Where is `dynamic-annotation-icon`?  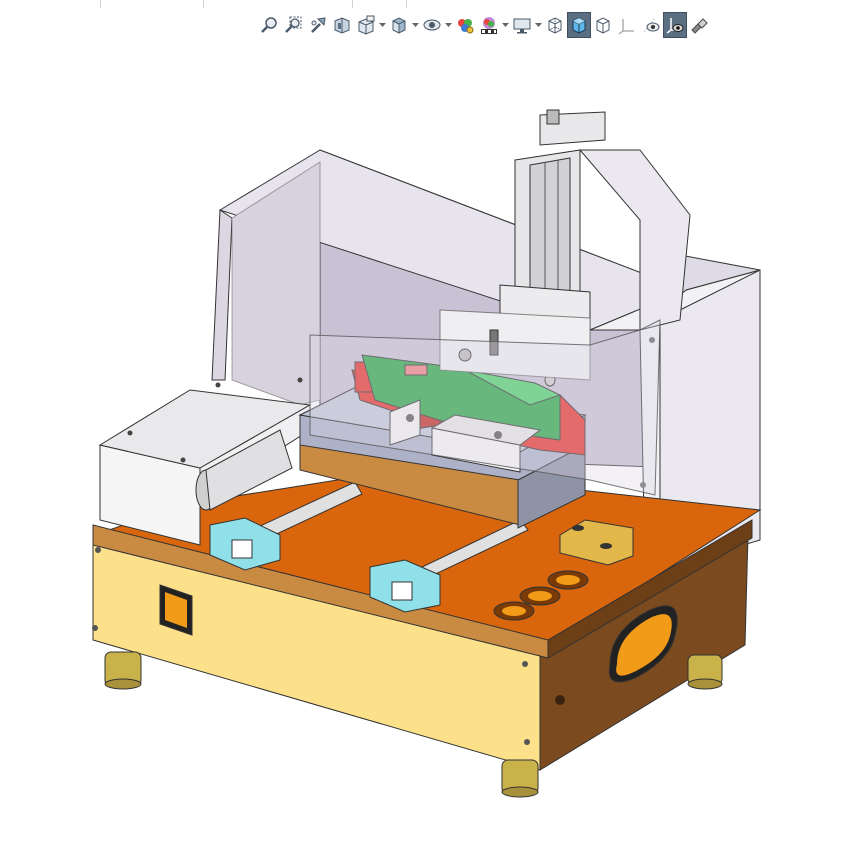
dynamic-annotation-icon is located at coordinates (366, 25).